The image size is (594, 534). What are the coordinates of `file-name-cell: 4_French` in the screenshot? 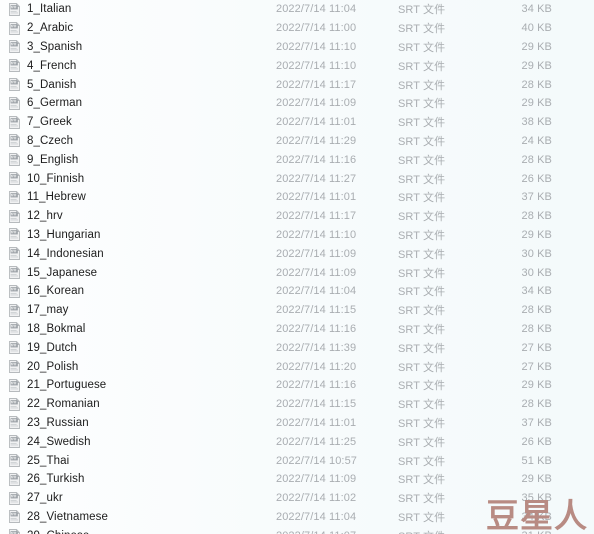 It's located at (142, 66).